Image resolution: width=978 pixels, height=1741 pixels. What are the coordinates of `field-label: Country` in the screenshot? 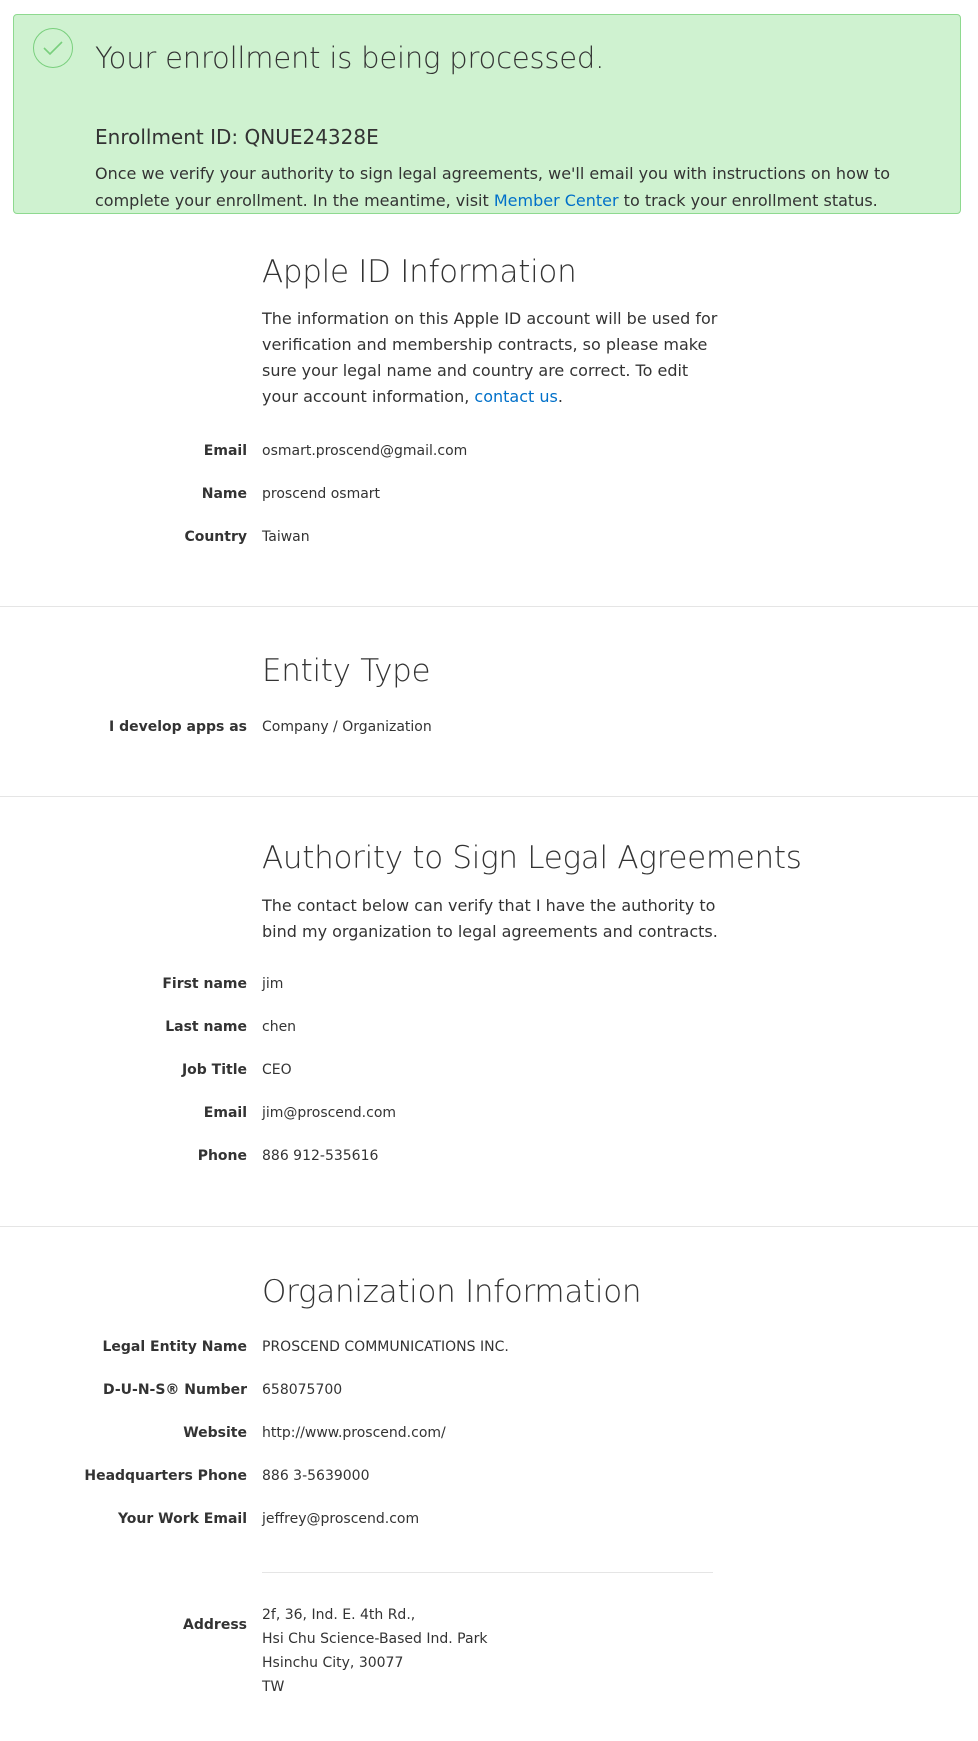 It's located at (215, 537).